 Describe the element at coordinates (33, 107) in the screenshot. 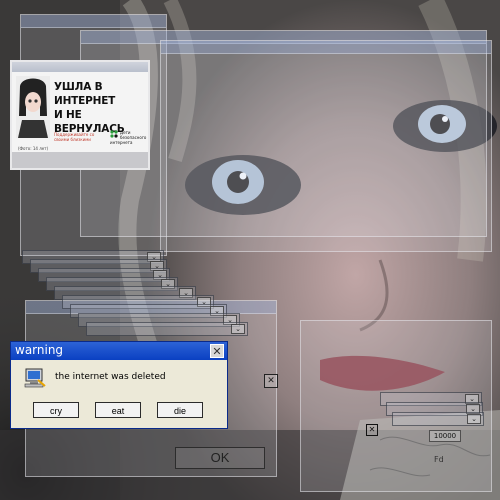

I see `anime-girl-illustration` at that location.